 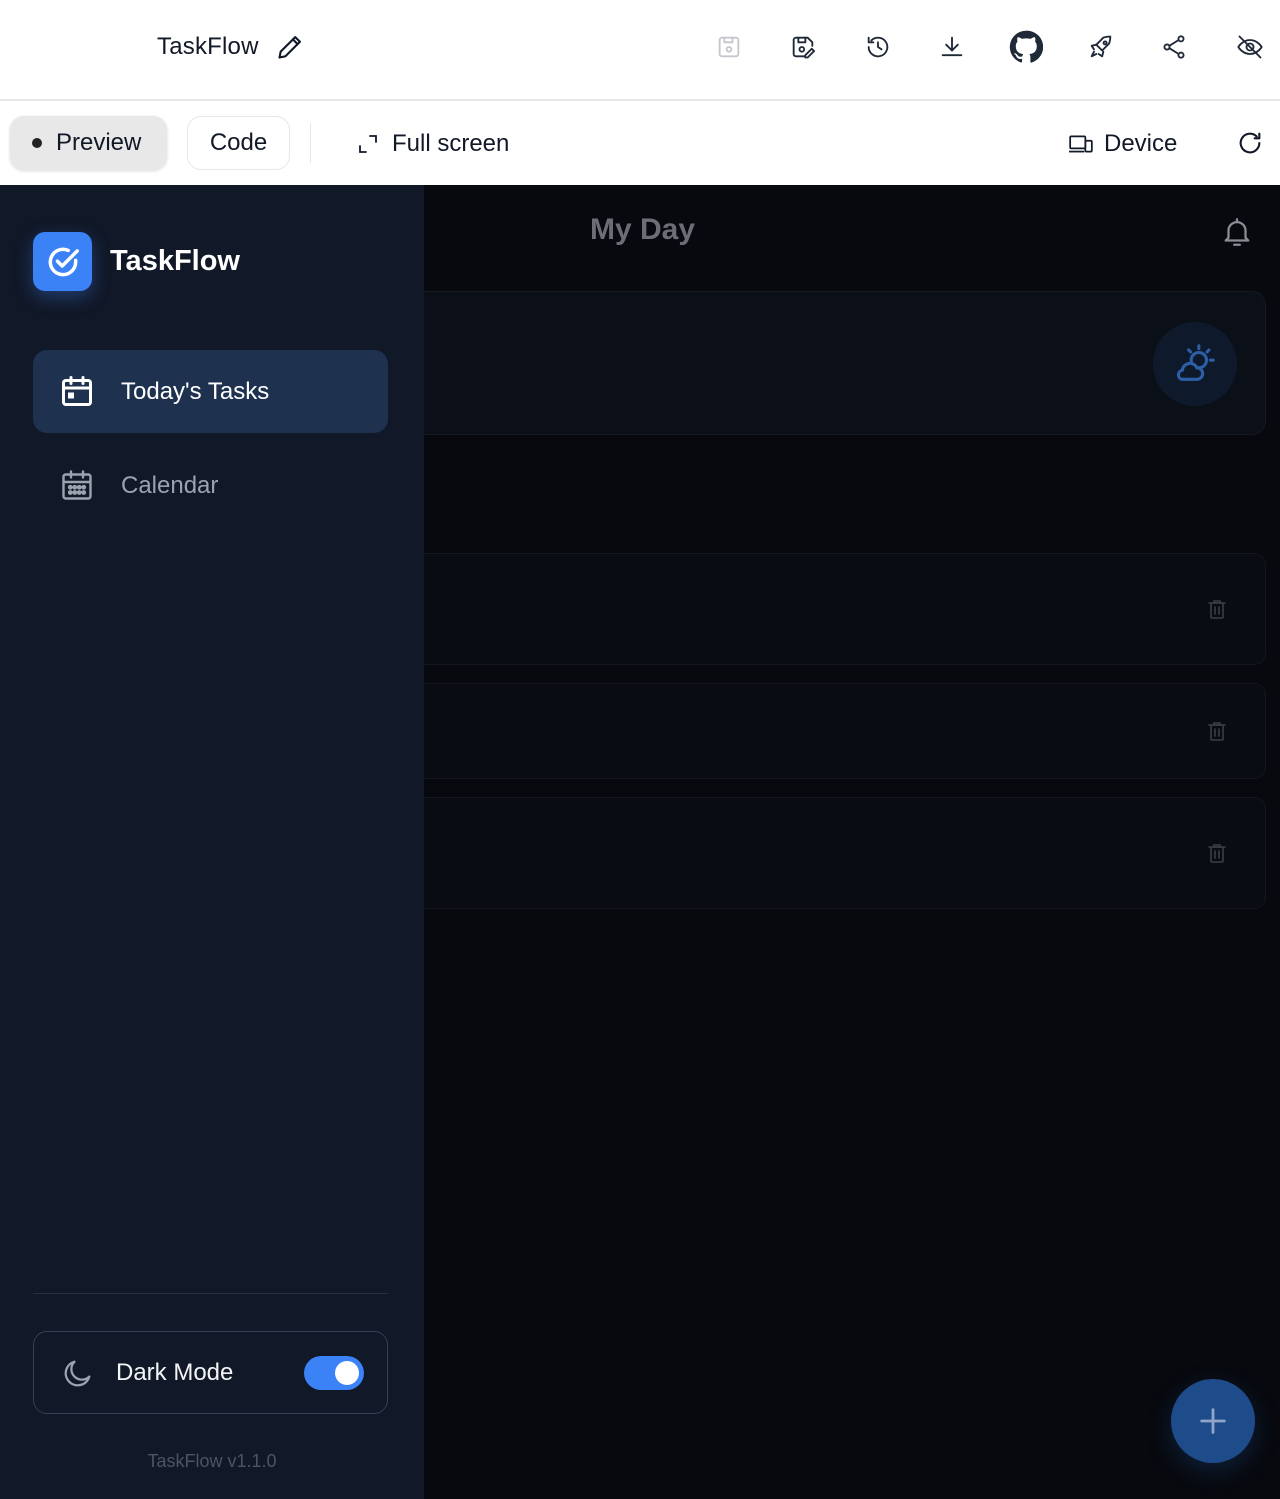 I want to click on dark-mode-label: Dark Mode, so click(x=175, y=1372).